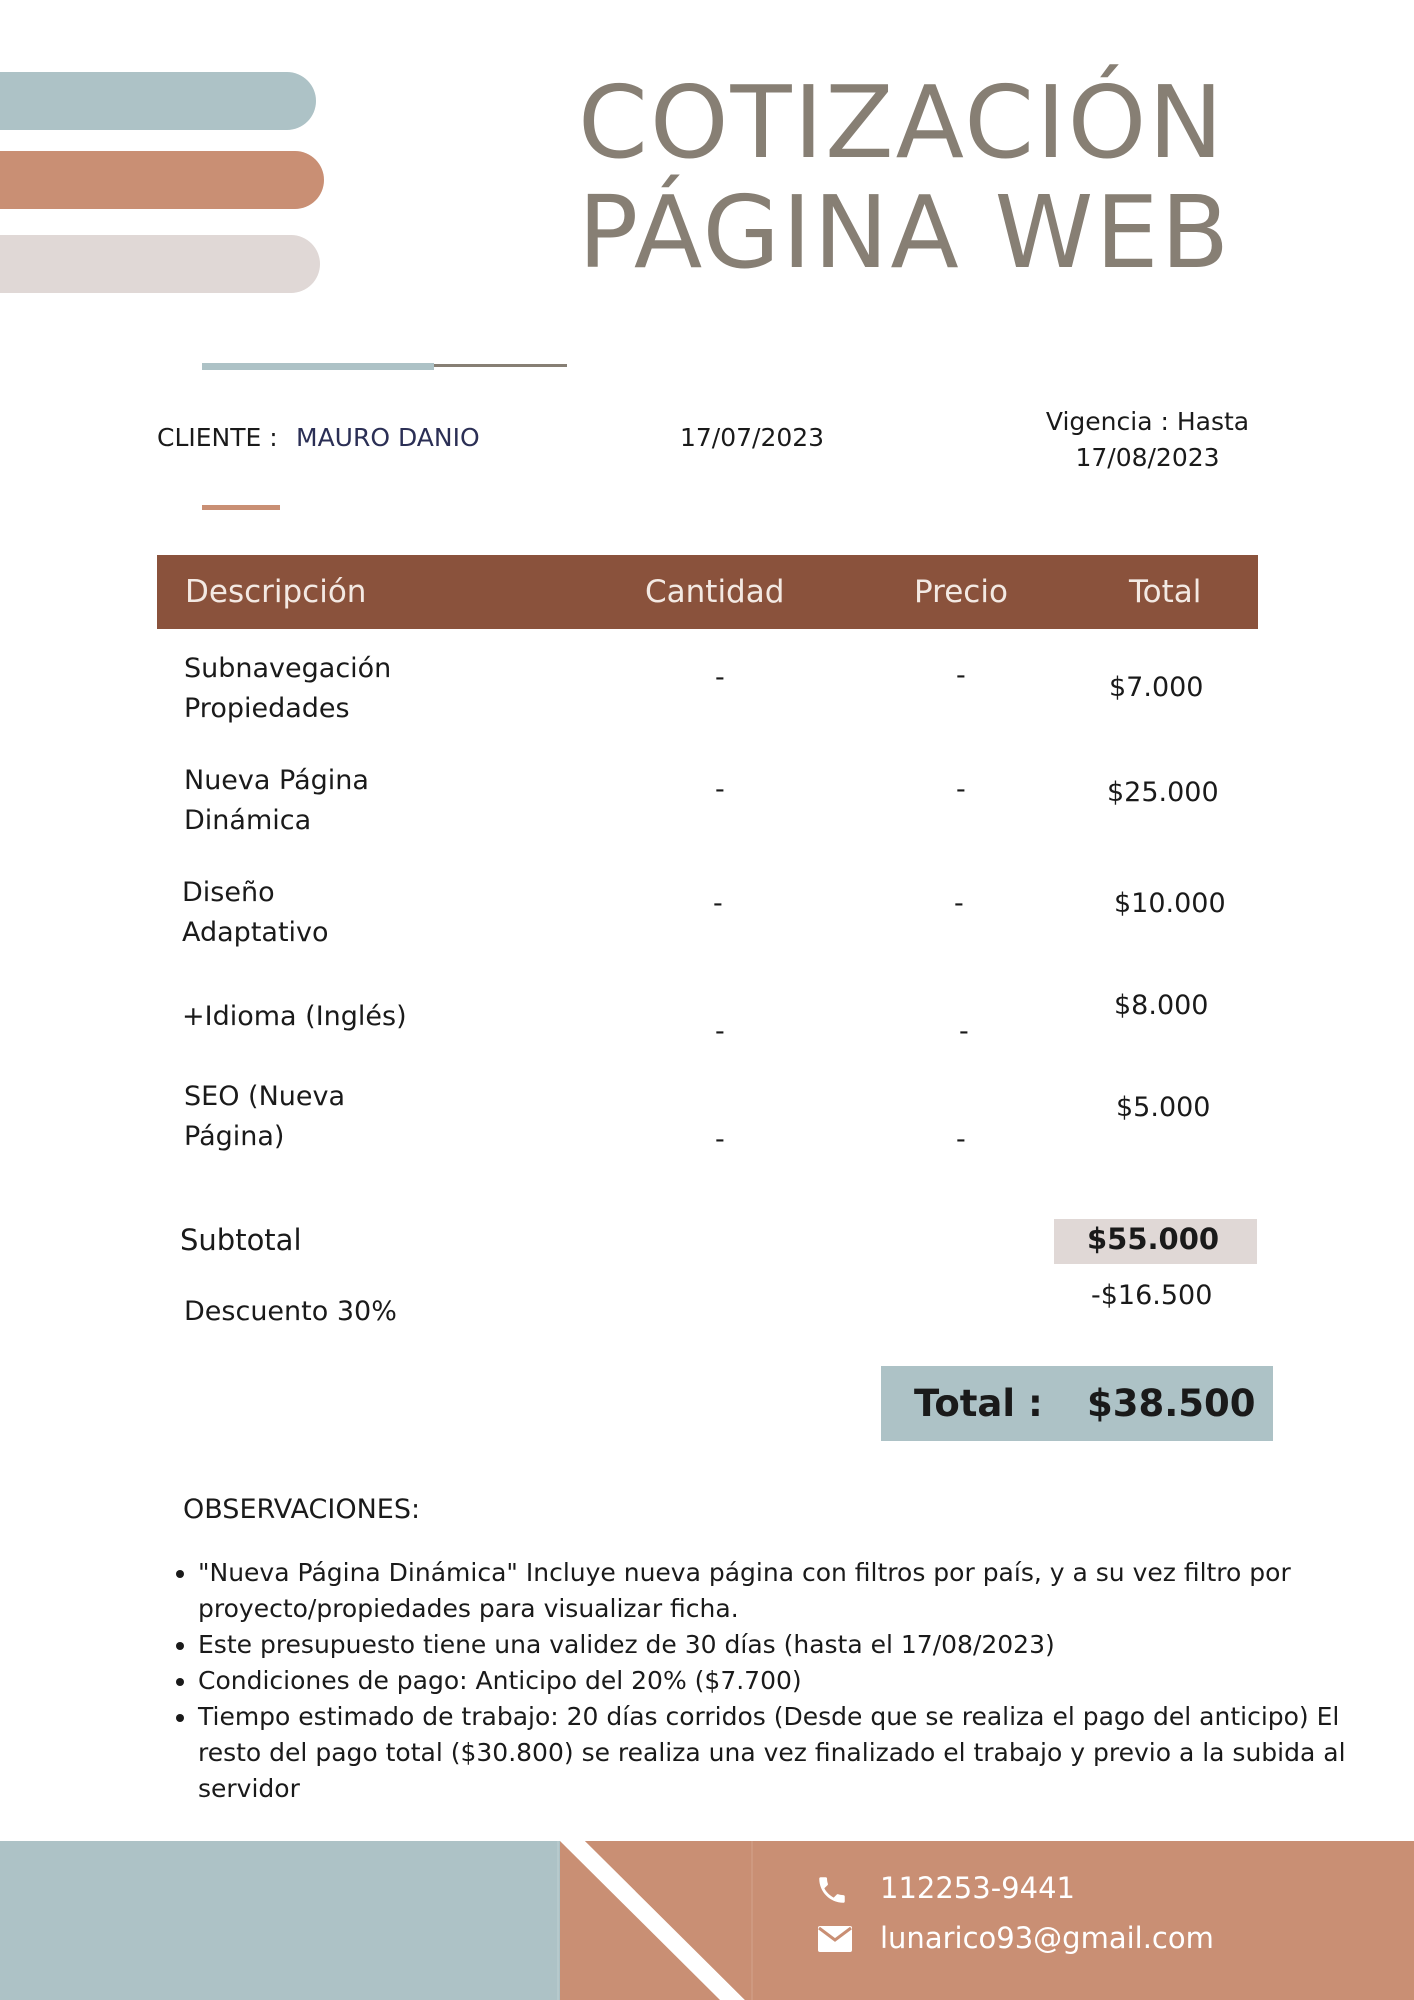  Describe the element at coordinates (715, 592) in the screenshot. I see `header-quantity: Cantidad` at that location.